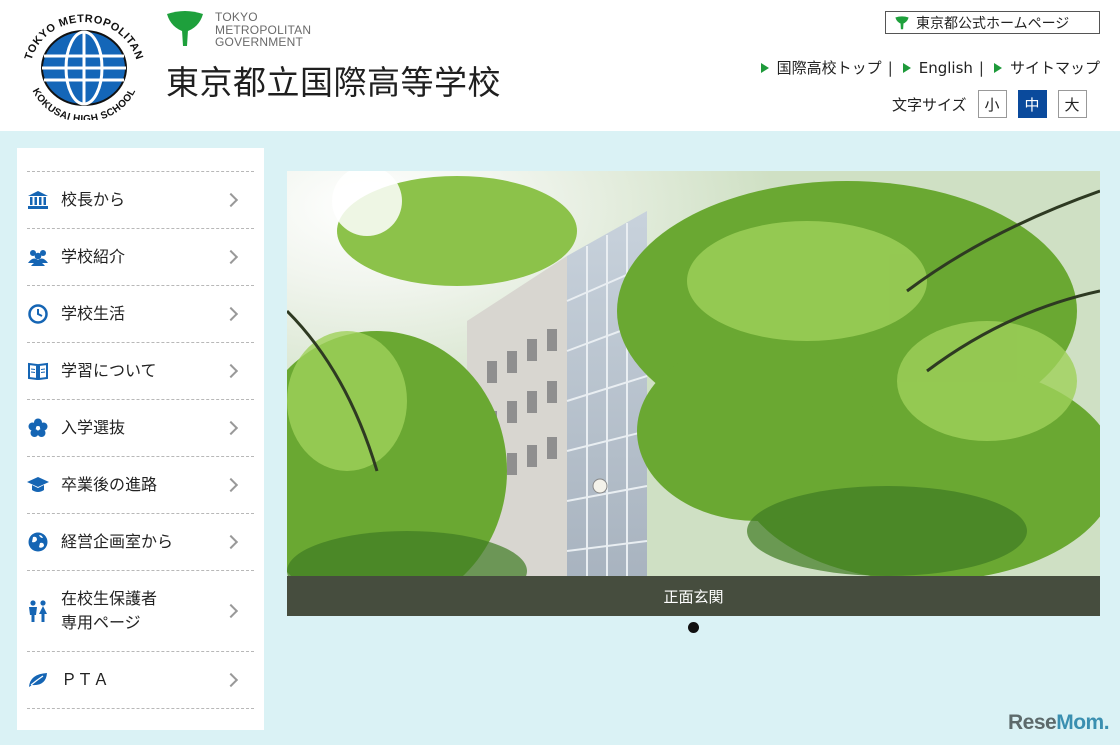 The image size is (1120, 745). I want to click on font-size-small-button: 小, so click(992, 104).